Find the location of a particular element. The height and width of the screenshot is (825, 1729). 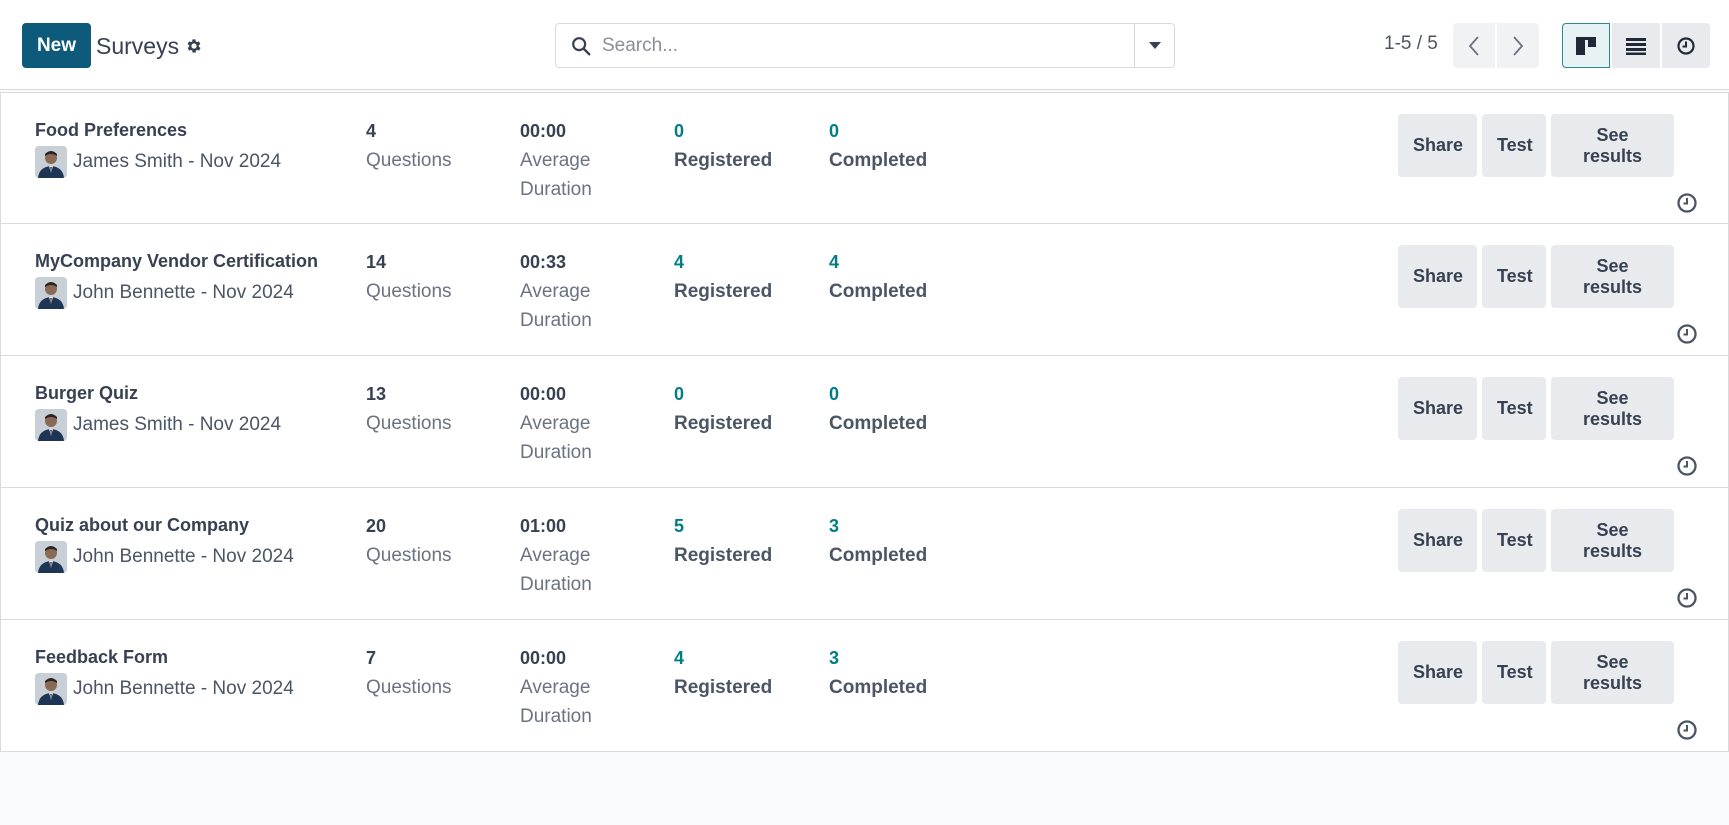

survey-author: John Bennette - Nov 2024 is located at coordinates (164, 293).